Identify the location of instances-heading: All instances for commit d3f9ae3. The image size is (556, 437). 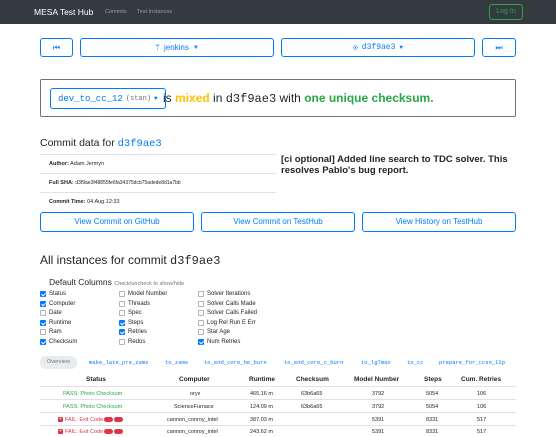
(130, 260).